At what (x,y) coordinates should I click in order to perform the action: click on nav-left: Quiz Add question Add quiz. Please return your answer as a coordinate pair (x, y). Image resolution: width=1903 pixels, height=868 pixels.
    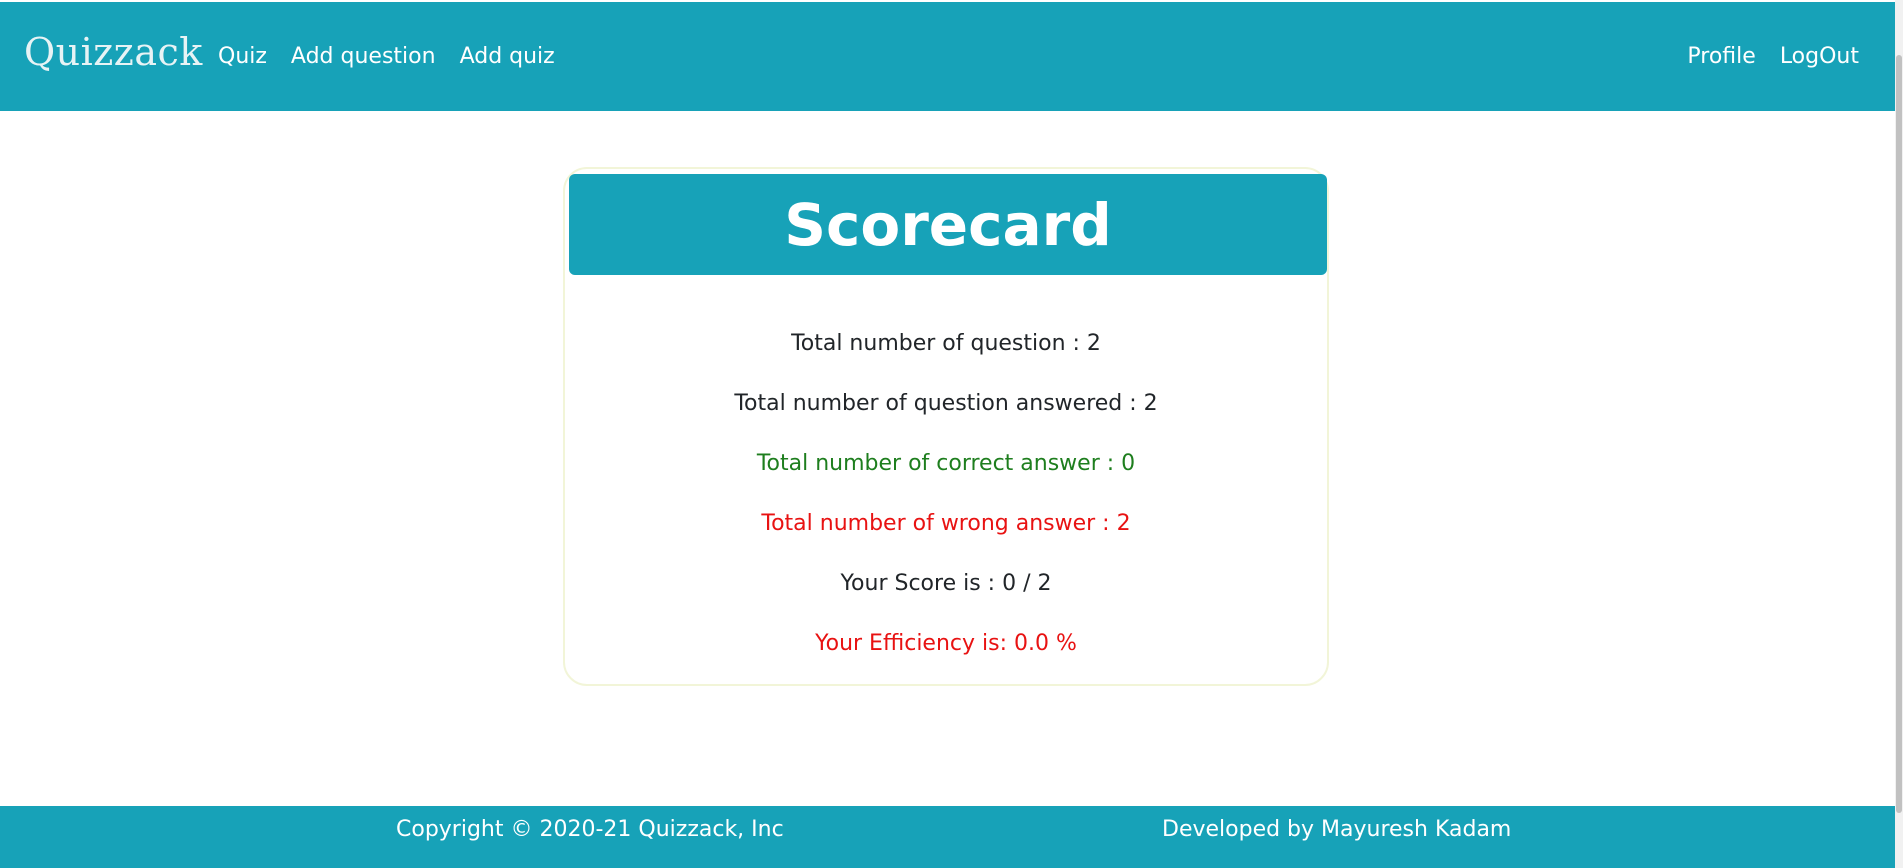
    Looking at the image, I should click on (386, 57).